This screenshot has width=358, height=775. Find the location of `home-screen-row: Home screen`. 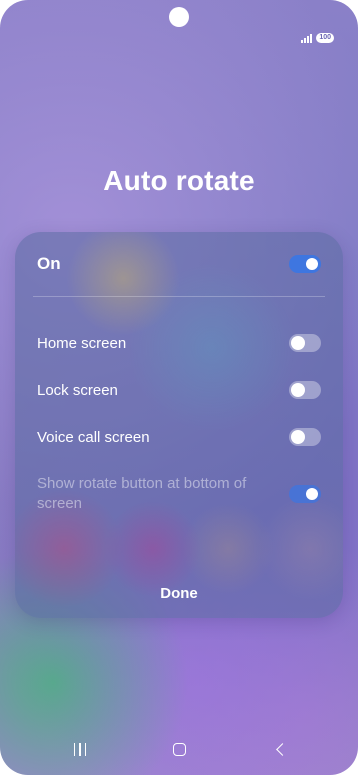

home-screen-row: Home screen is located at coordinates (179, 343).